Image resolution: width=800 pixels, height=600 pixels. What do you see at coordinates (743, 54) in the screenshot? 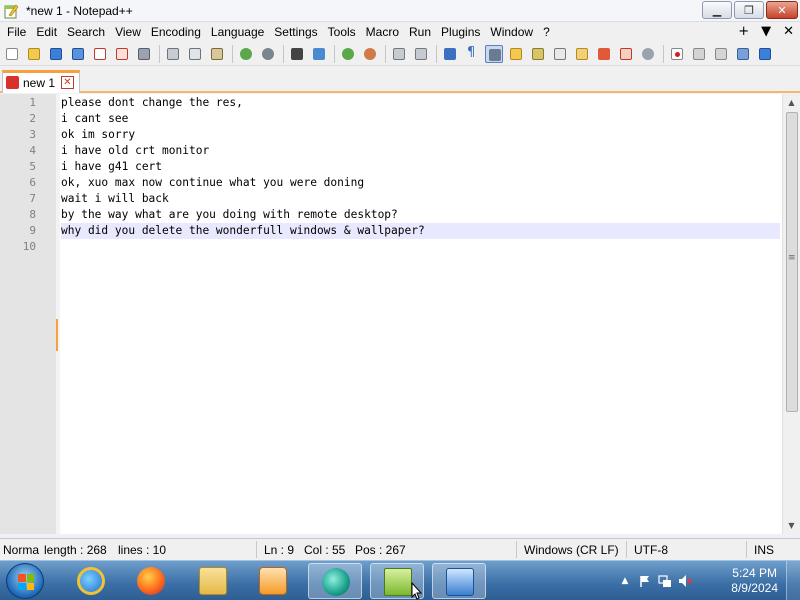
I see `run-macro-multiple-icon` at bounding box center [743, 54].